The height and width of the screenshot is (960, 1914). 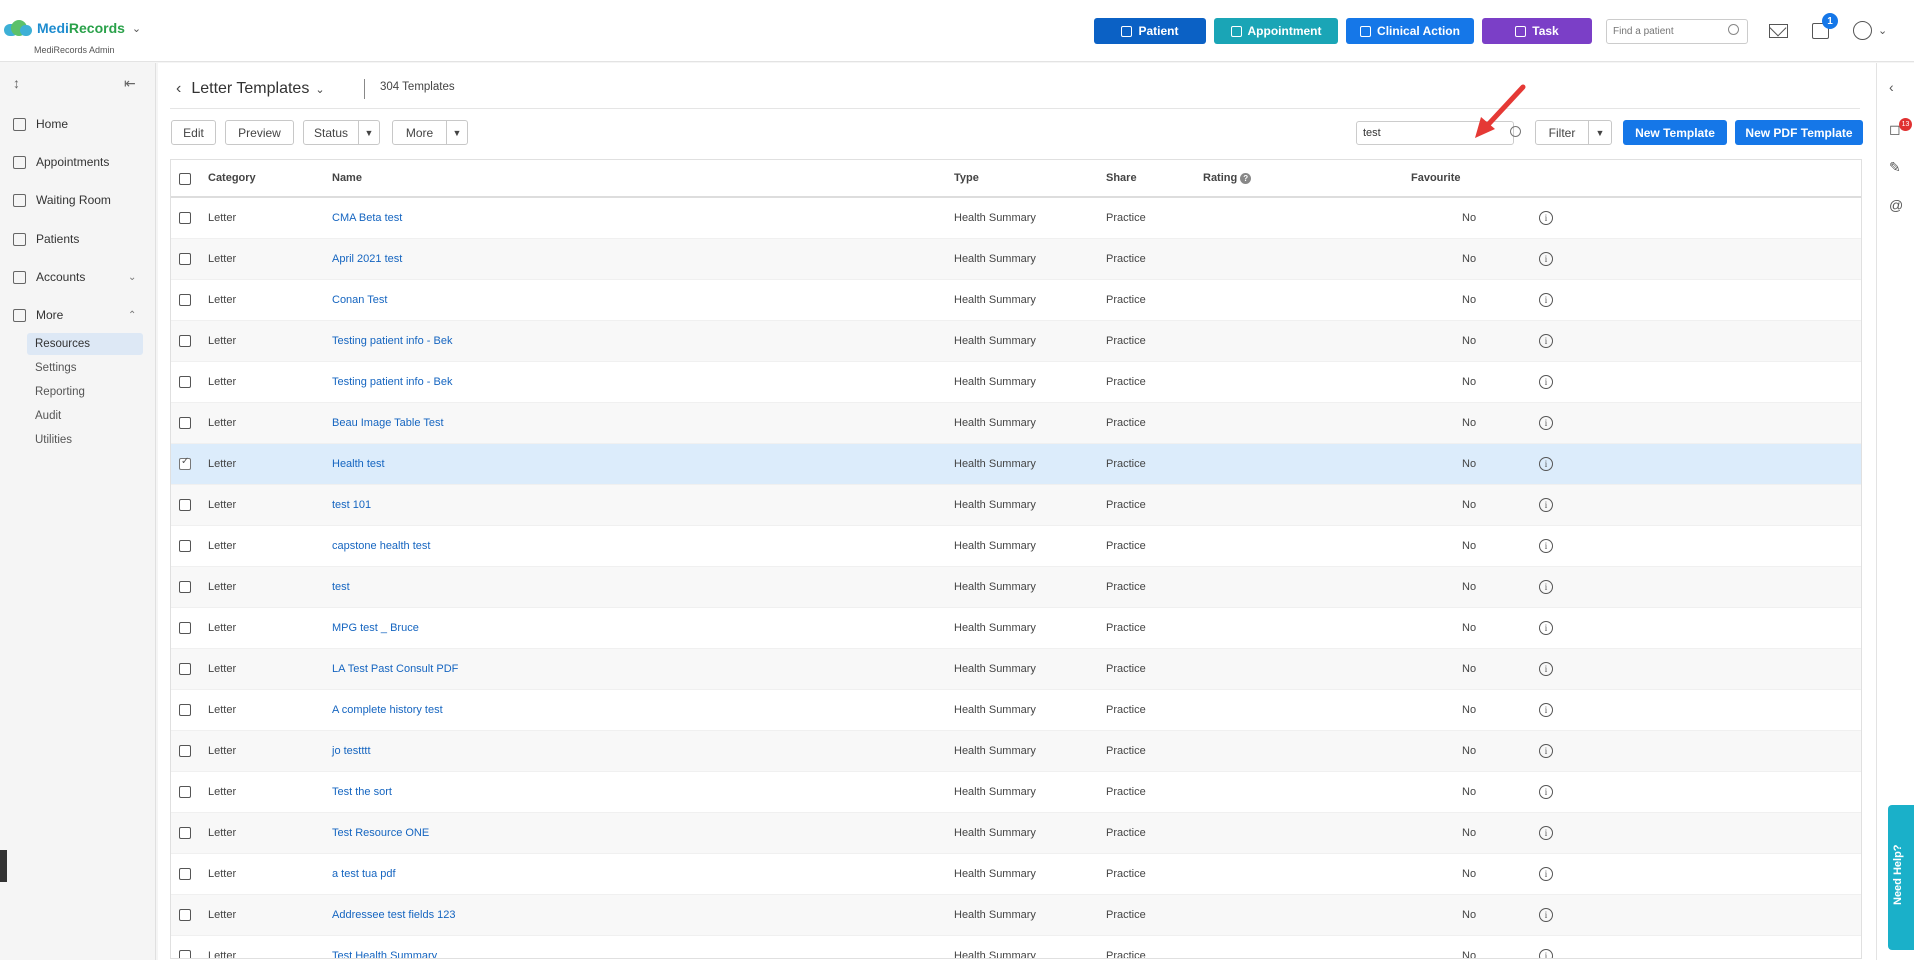 What do you see at coordinates (78, 124) in the screenshot?
I see `sidebar-item-home: Home` at bounding box center [78, 124].